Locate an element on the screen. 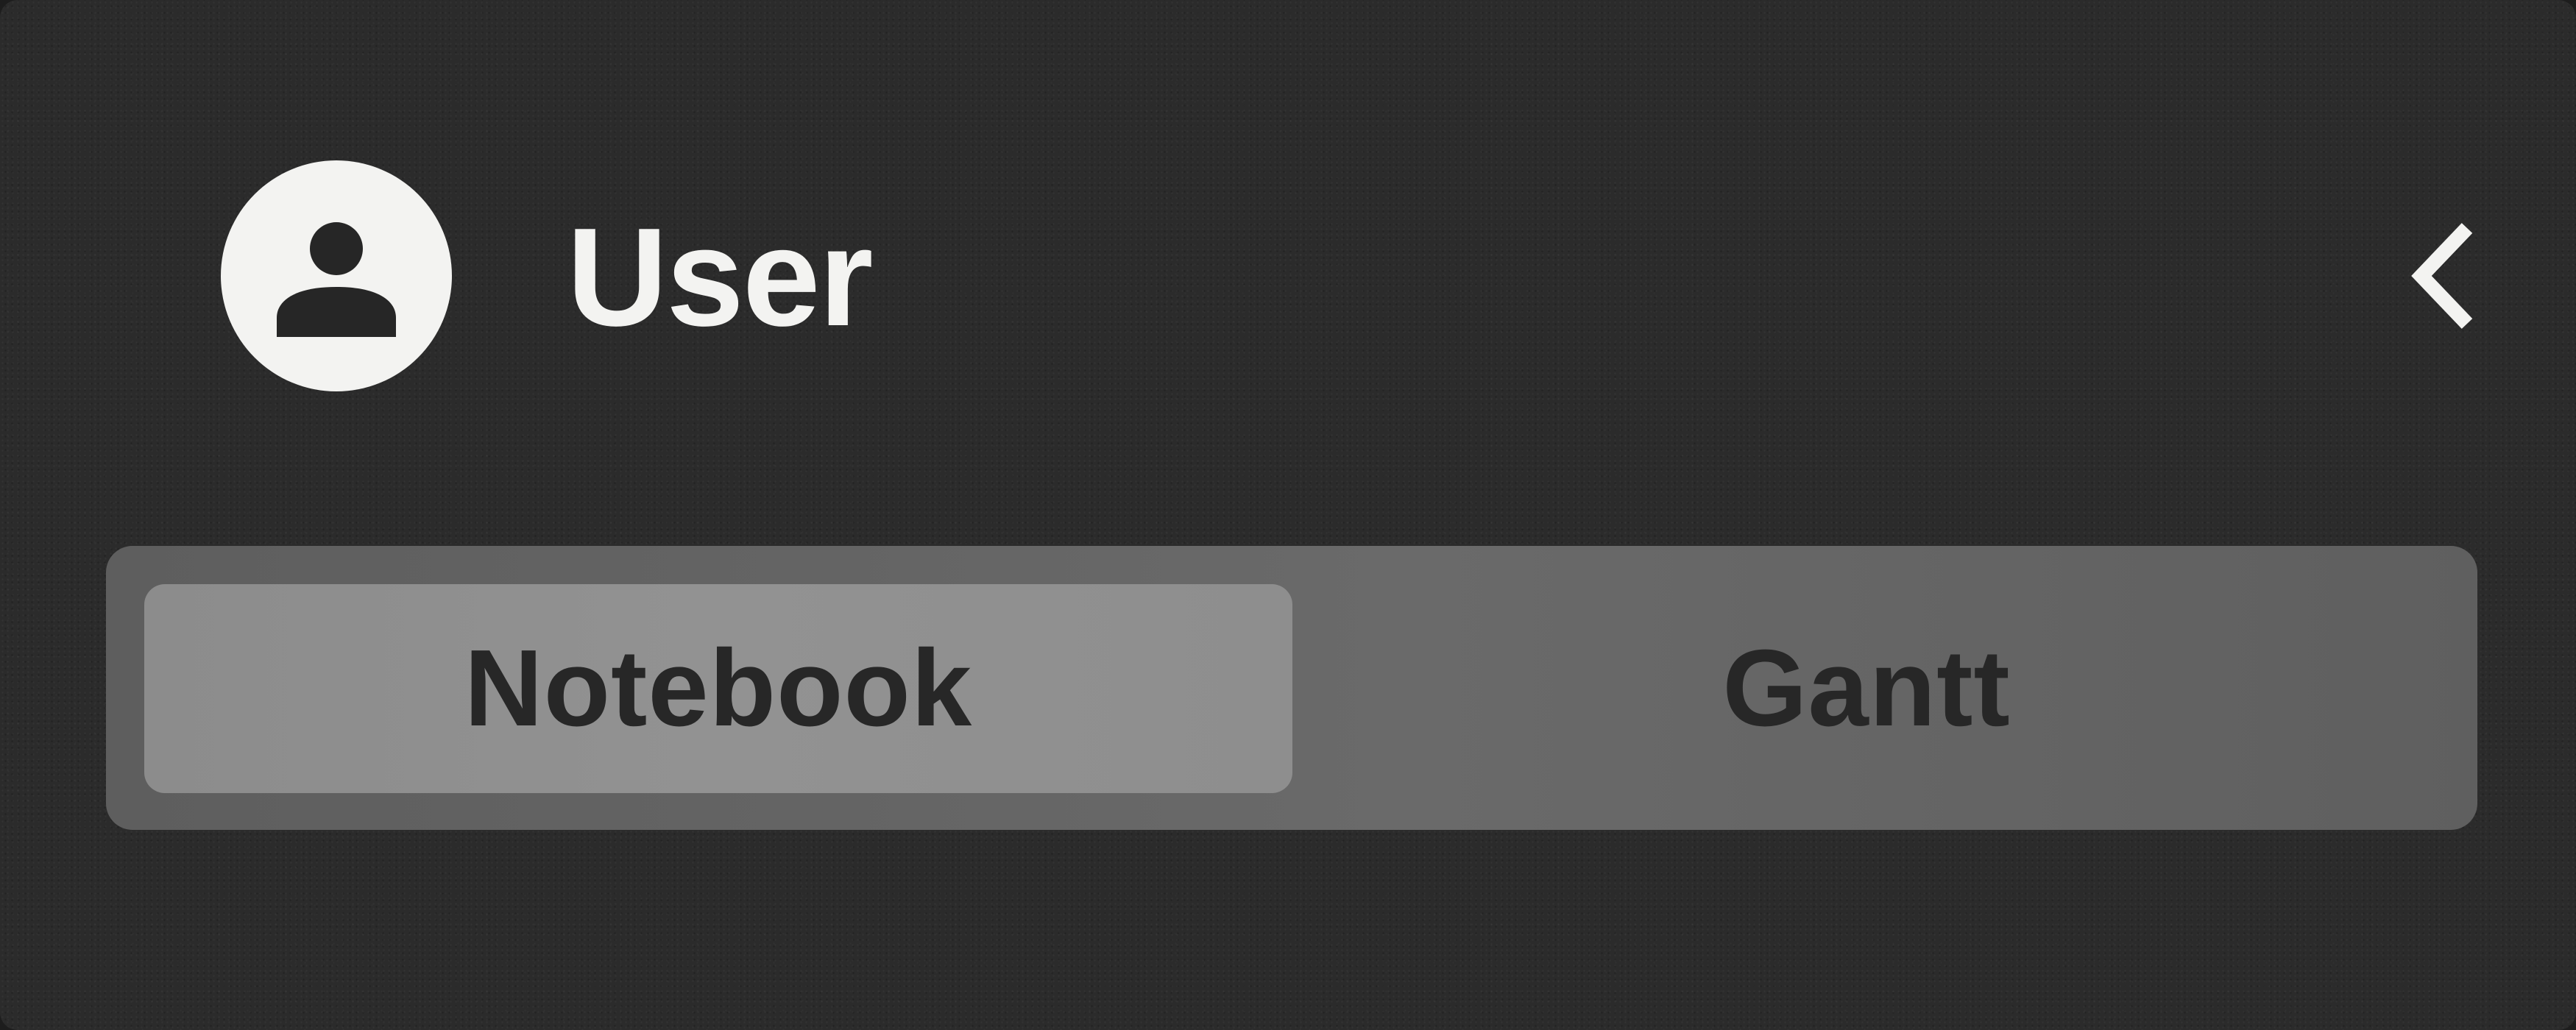  tab-gantt: Gantt is located at coordinates (1867, 688).